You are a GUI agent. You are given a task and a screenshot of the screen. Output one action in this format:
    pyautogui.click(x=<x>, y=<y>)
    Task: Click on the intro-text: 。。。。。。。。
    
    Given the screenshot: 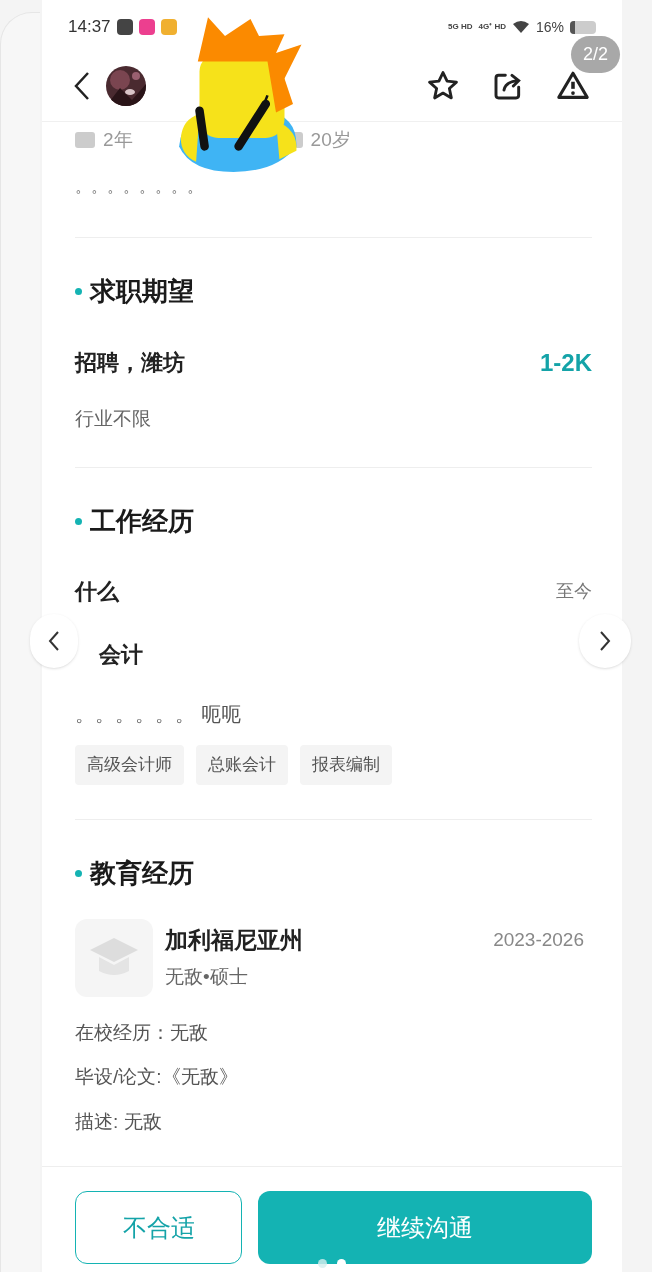 What is the action you would take?
    pyautogui.click(x=139, y=186)
    